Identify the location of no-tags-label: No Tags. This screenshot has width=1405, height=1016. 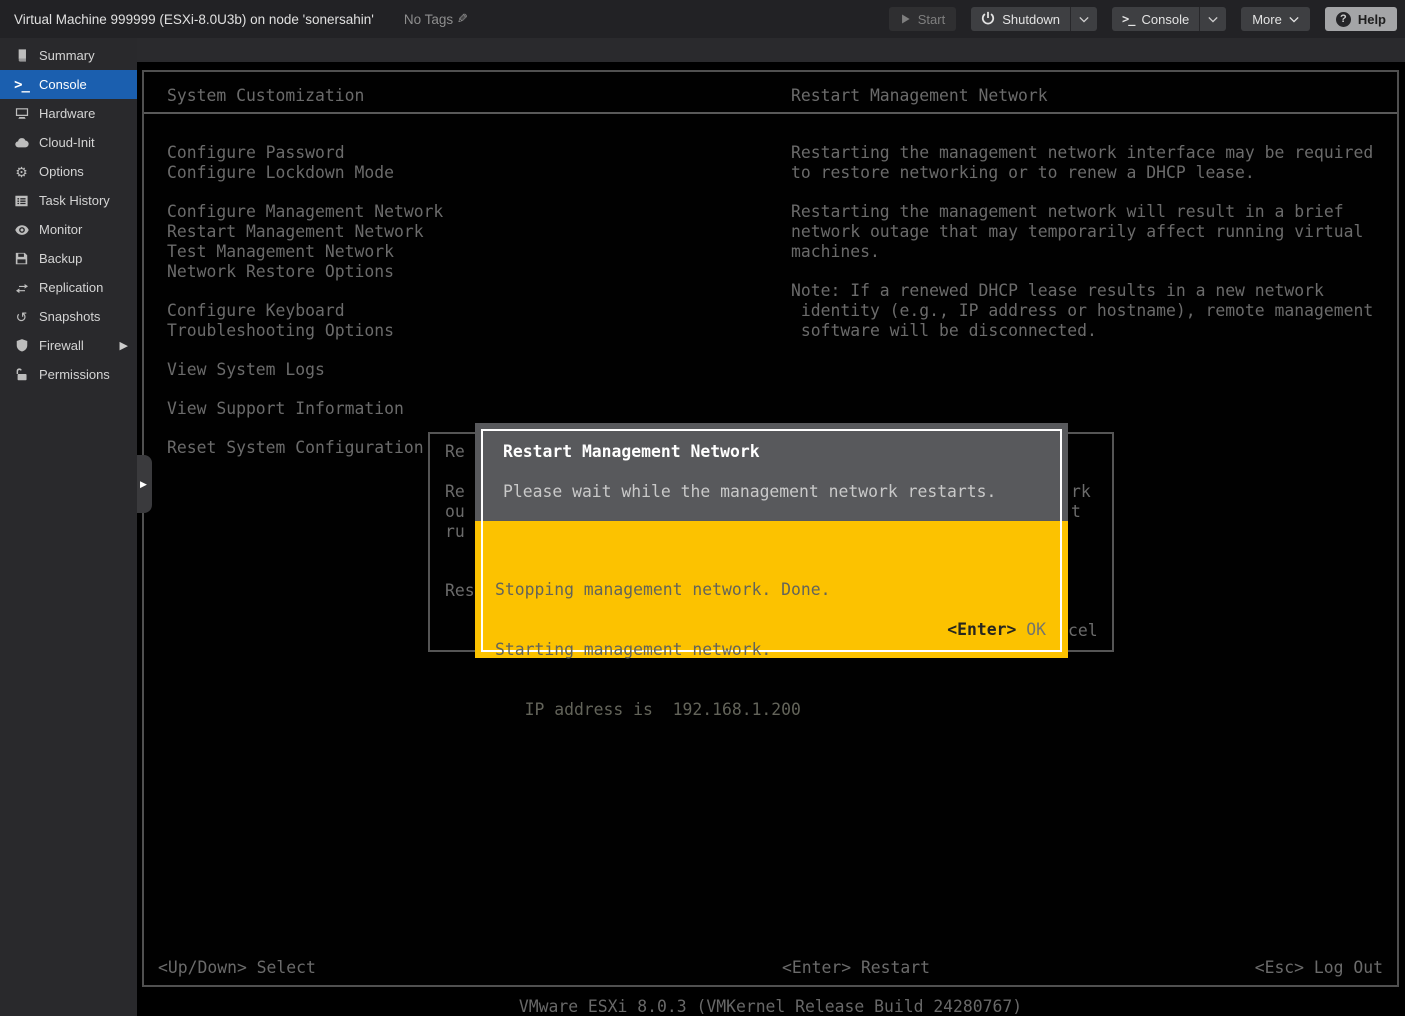
(428, 19).